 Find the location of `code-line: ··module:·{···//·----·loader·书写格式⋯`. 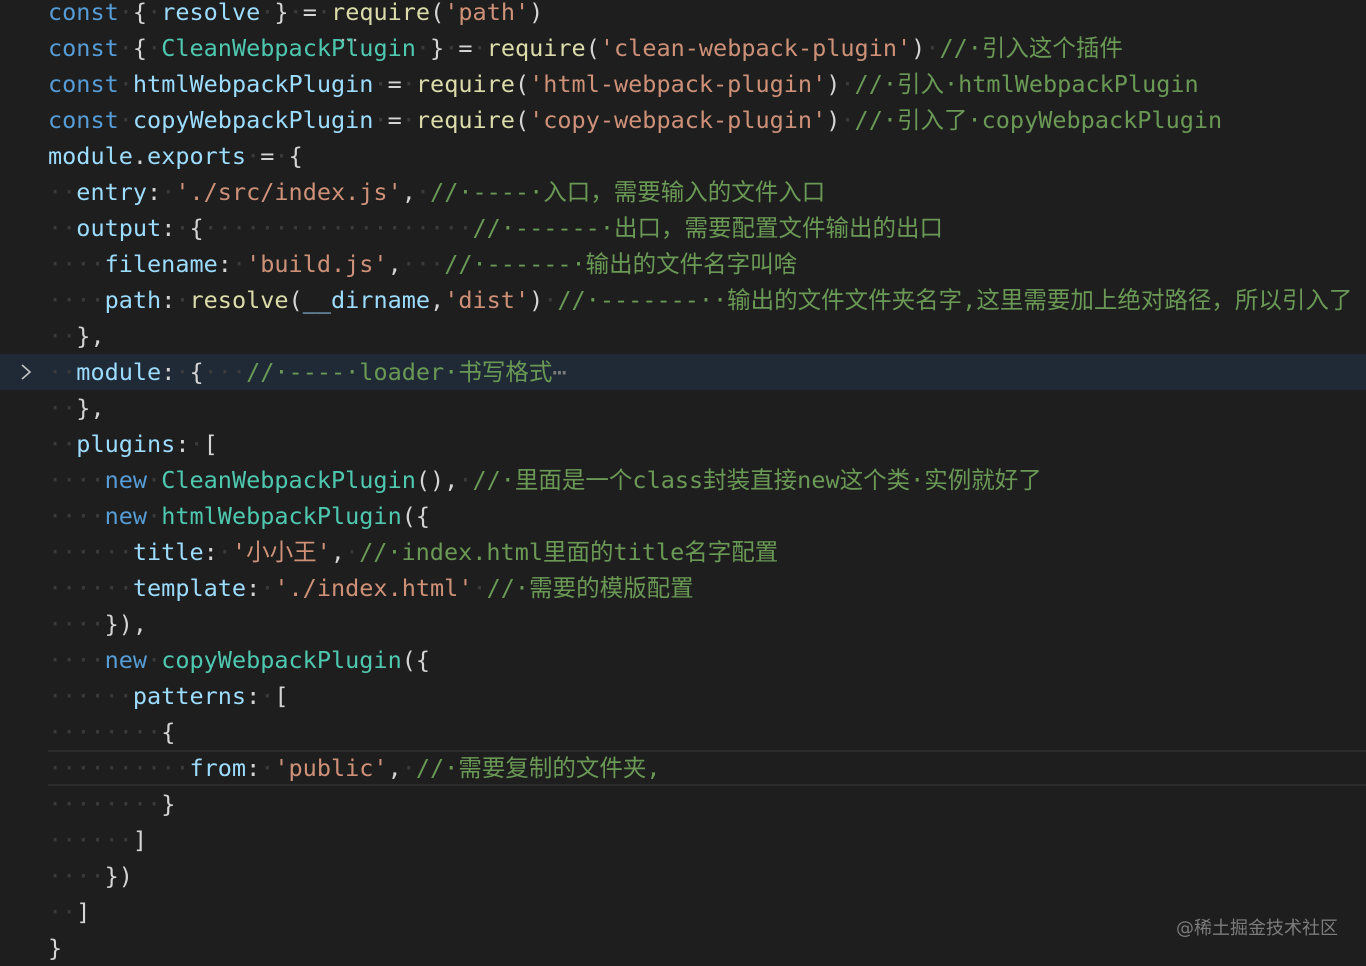

code-line: ··module:·{···//·----·loader·书写格式⋯ is located at coordinates (683, 372).